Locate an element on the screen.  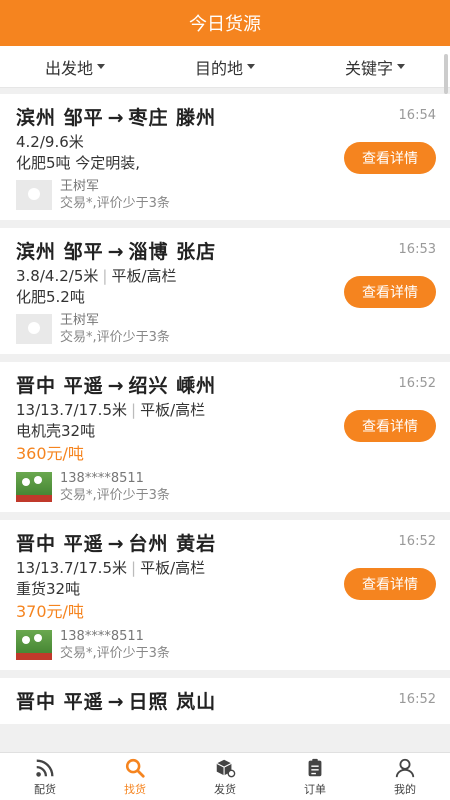
tab-orders: 订单 is located at coordinates (315, 776).